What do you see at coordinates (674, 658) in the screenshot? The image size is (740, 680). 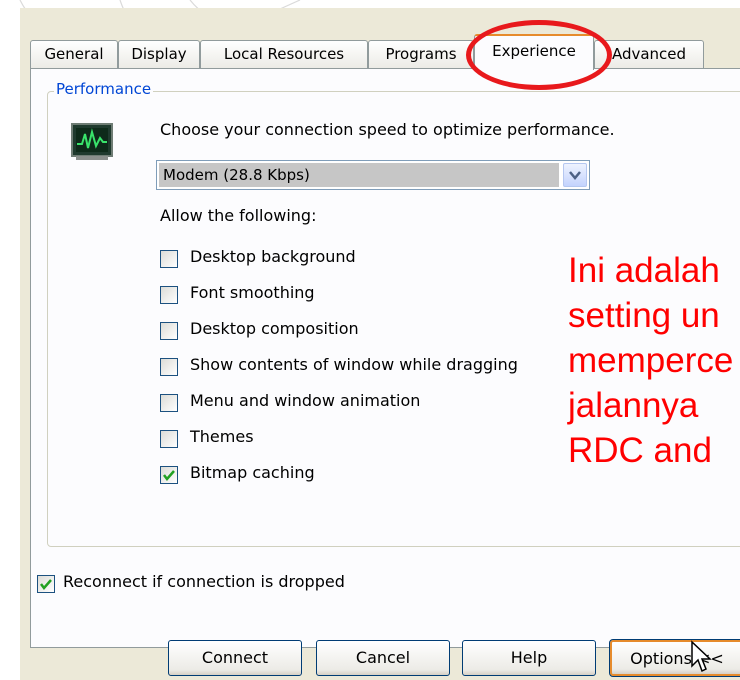 I see `options-button: Options <<` at bounding box center [674, 658].